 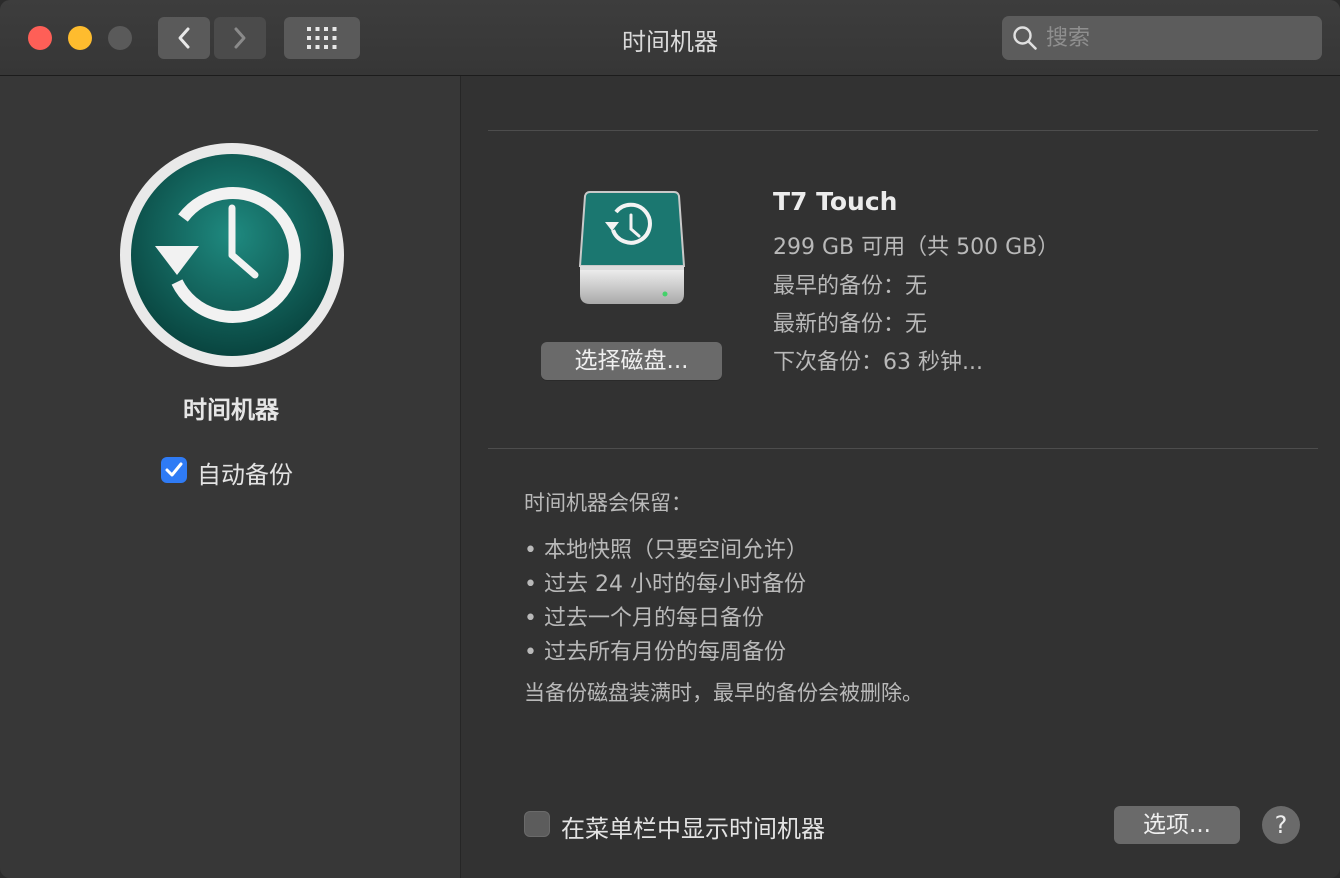 What do you see at coordinates (231, 410) in the screenshot?
I see `sidebar-title: 时间机器` at bounding box center [231, 410].